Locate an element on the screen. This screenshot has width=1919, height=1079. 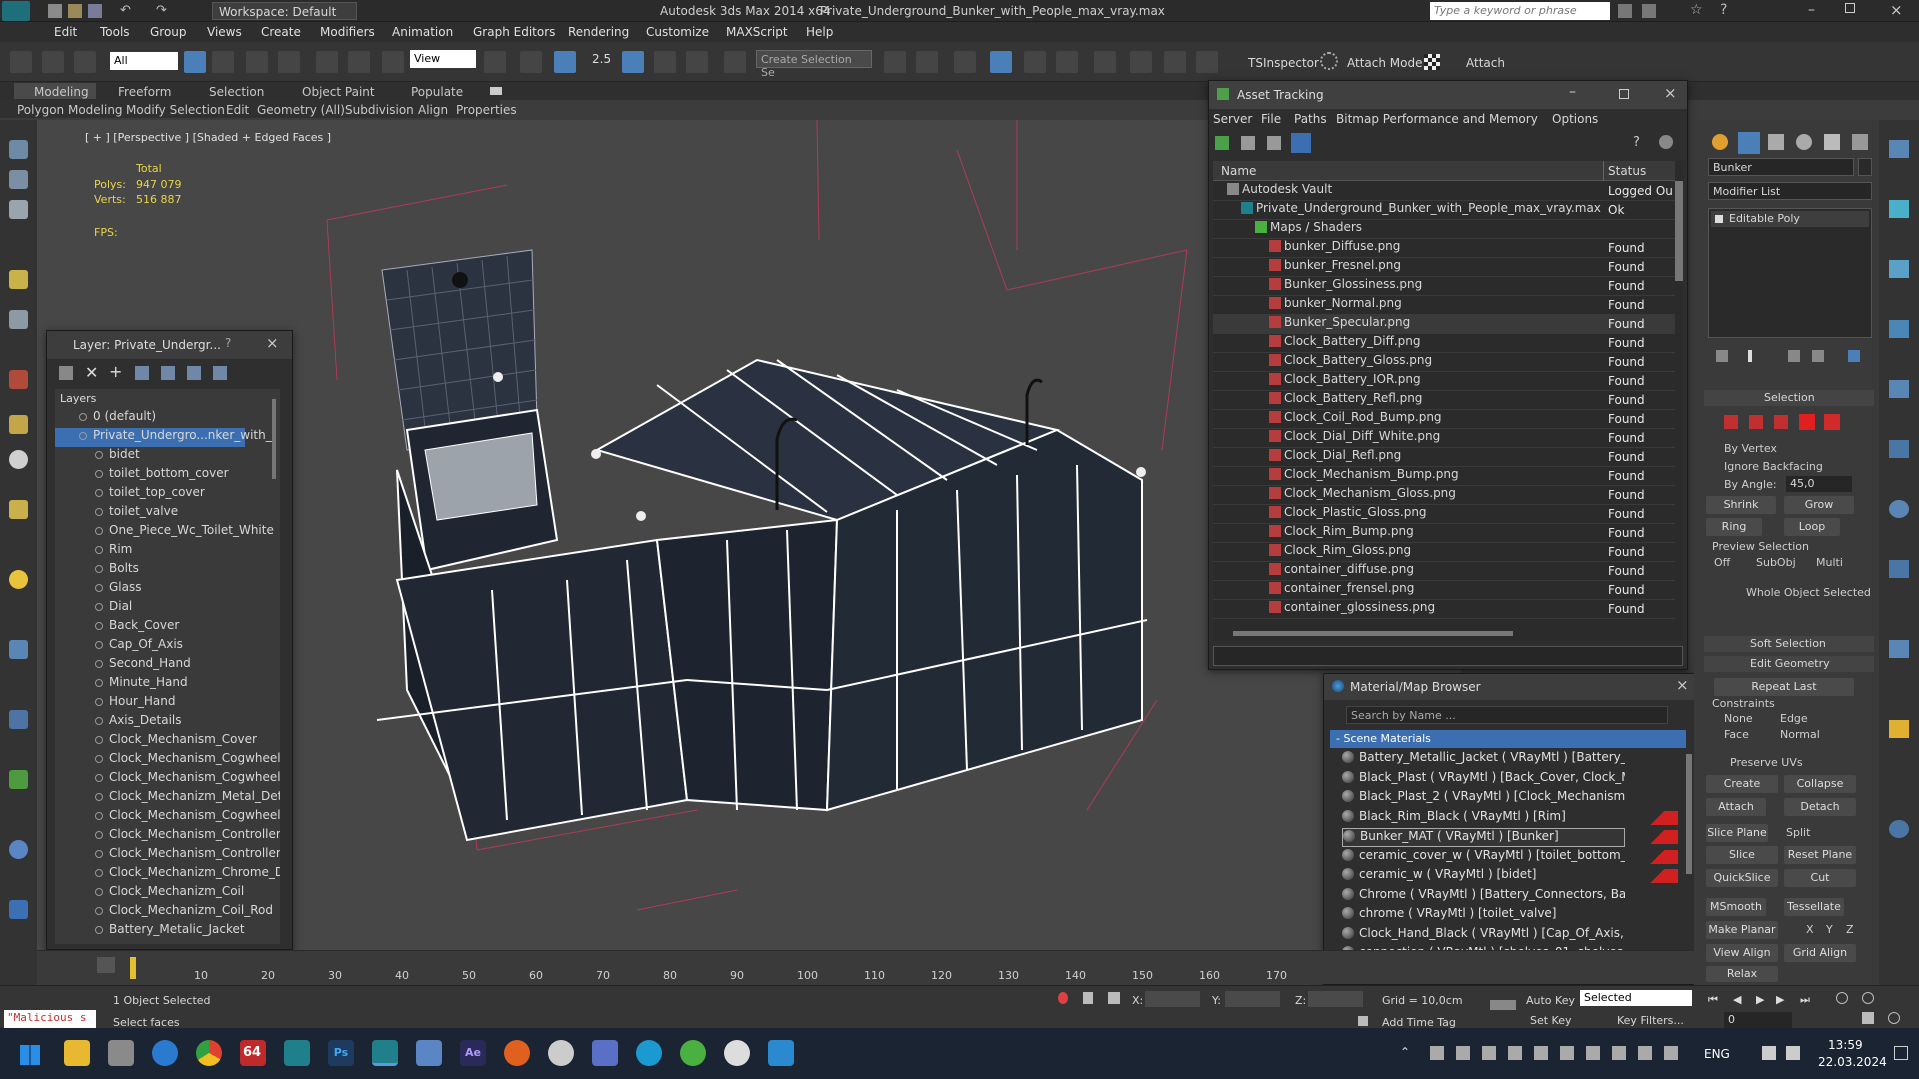
edge-mode-icon is located at coordinates (1756, 422).